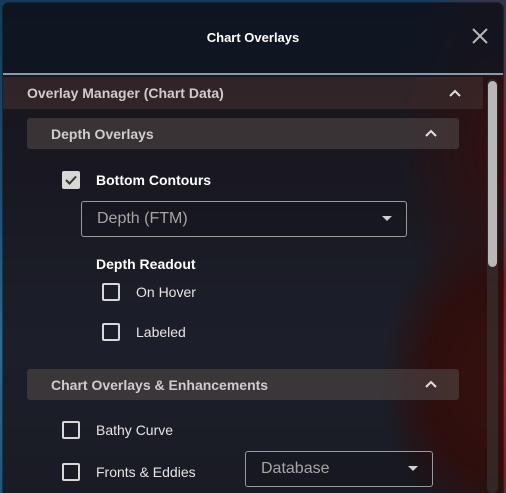 The height and width of the screenshot is (493, 506). I want to click on on-hover-option: On Hover, so click(149, 292).